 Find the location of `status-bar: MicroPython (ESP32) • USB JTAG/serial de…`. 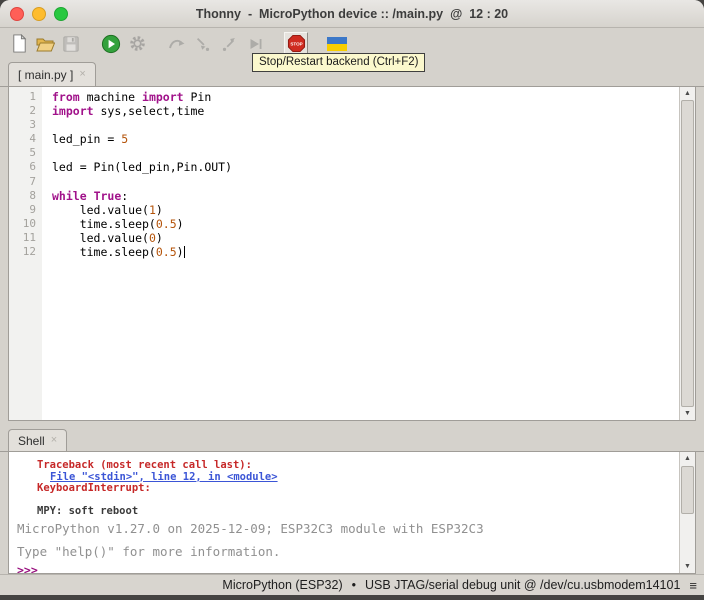

status-bar: MicroPython (ESP32) • USB JTAG/serial de… is located at coordinates (352, 584).